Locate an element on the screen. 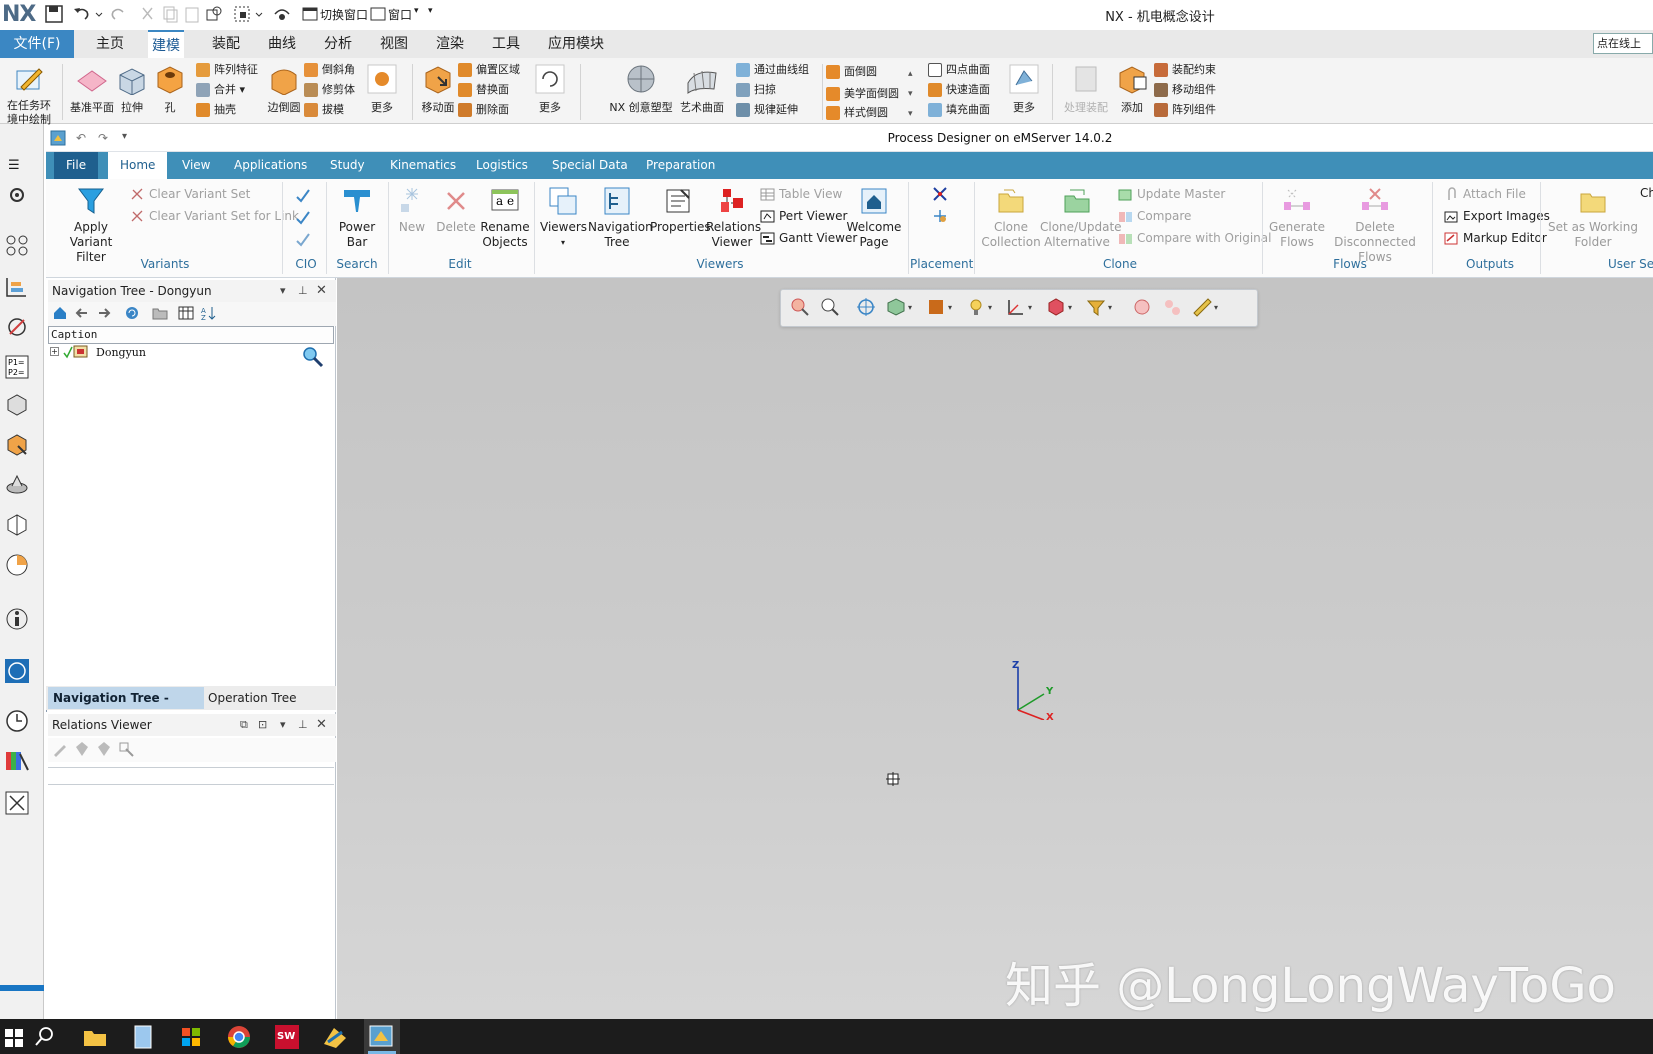 This screenshot has width=1653, height=1054. shell-button: 抽壳 is located at coordinates (216, 110).